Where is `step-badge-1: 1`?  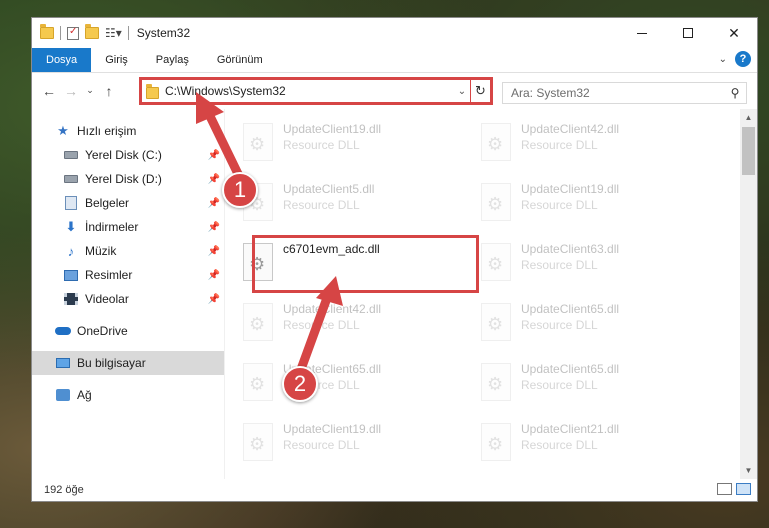 step-badge-1: 1 is located at coordinates (240, 190).